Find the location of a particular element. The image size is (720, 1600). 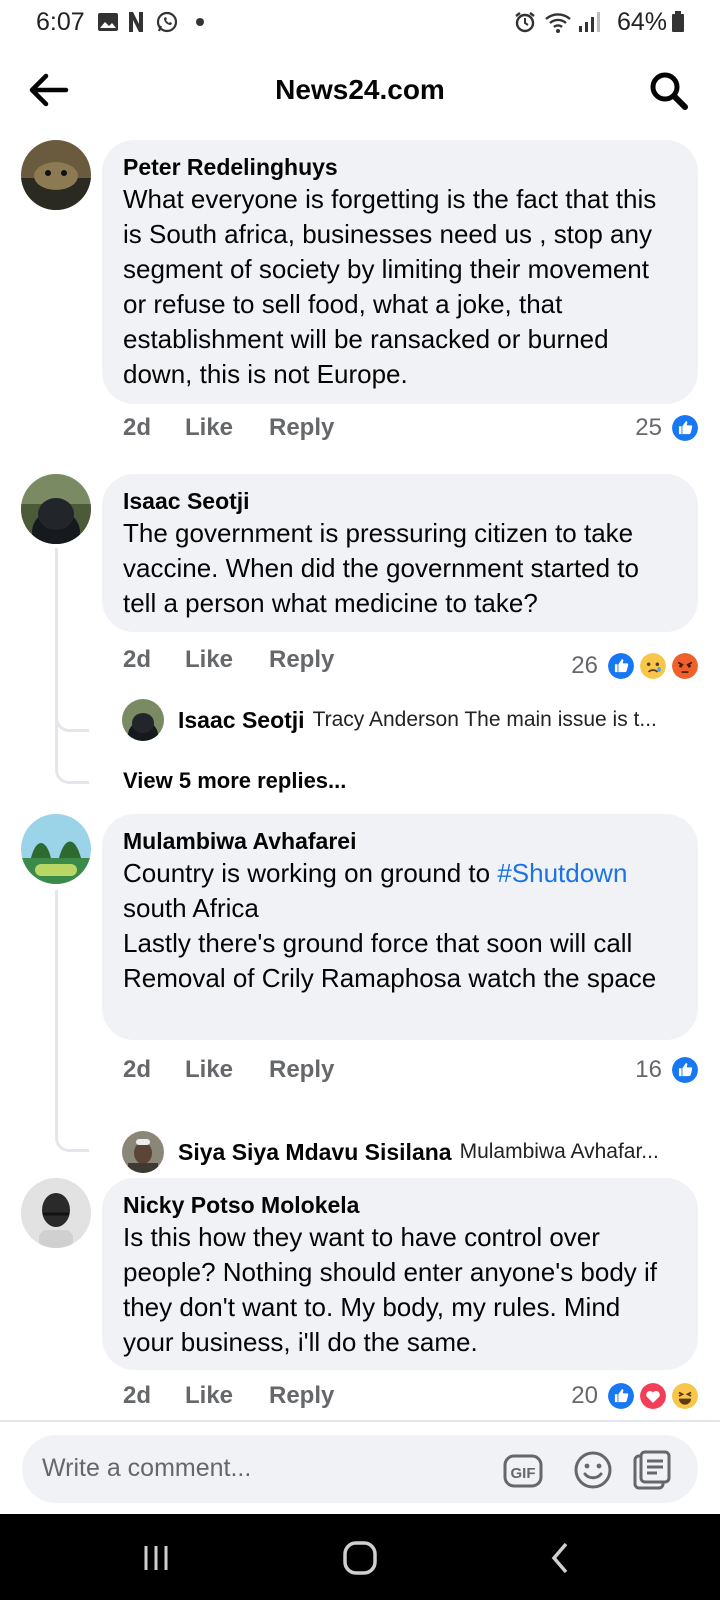

love-reaction-icon is located at coordinates (653, 1396).